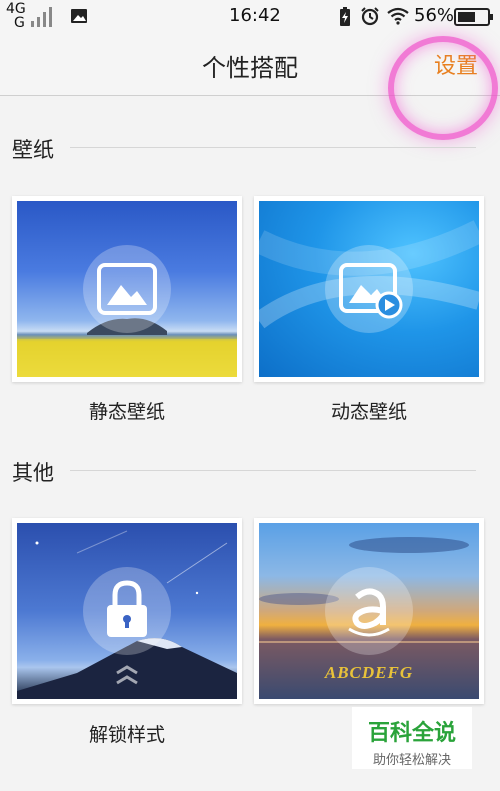  Describe the element at coordinates (250, 68) in the screenshot. I see `page-title: 个性搭配` at that location.